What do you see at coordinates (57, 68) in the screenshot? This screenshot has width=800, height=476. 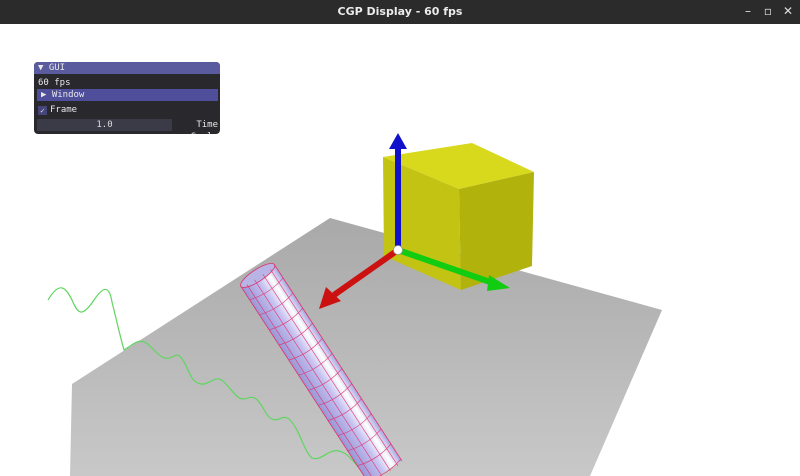 I see `gui-header-label: GUI` at bounding box center [57, 68].